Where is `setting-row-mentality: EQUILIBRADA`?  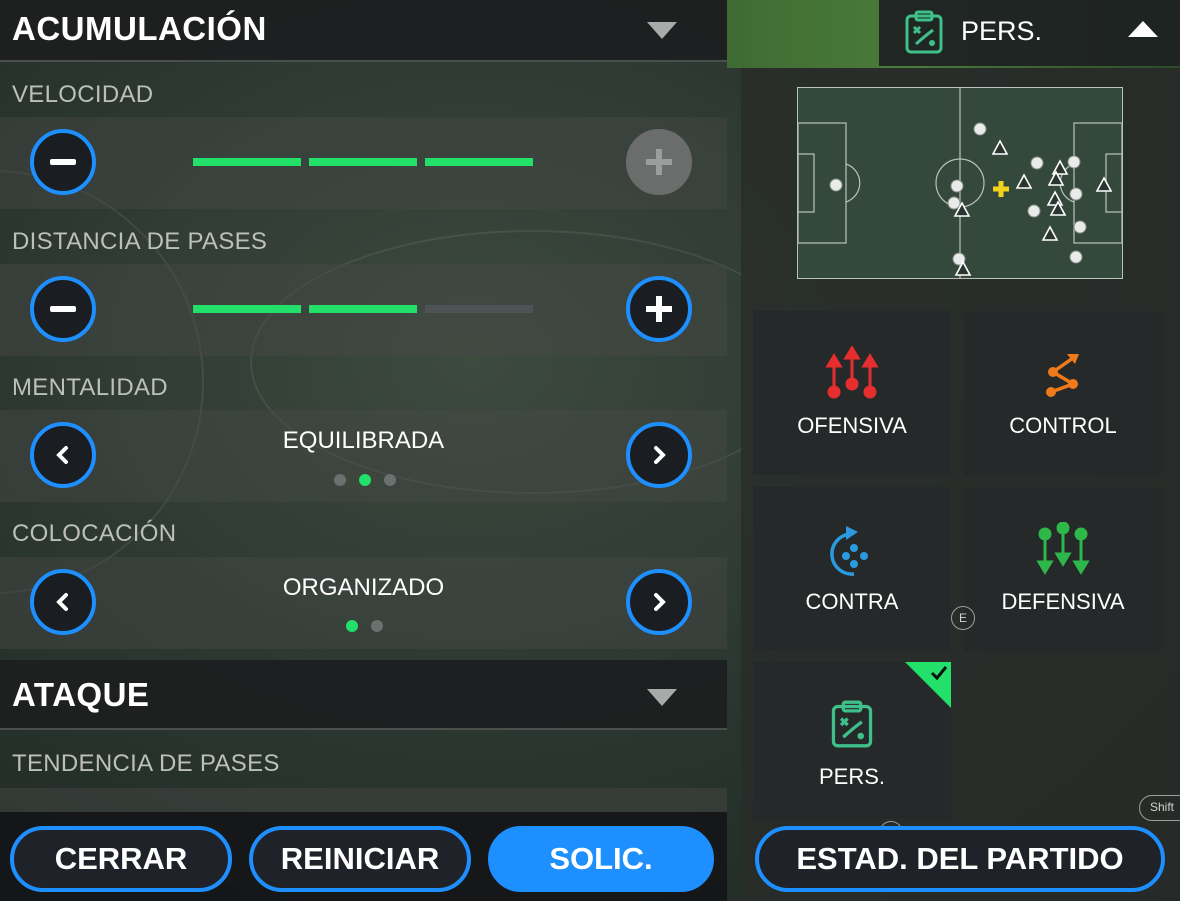
setting-row-mentality: EQUILIBRADA is located at coordinates (363, 456).